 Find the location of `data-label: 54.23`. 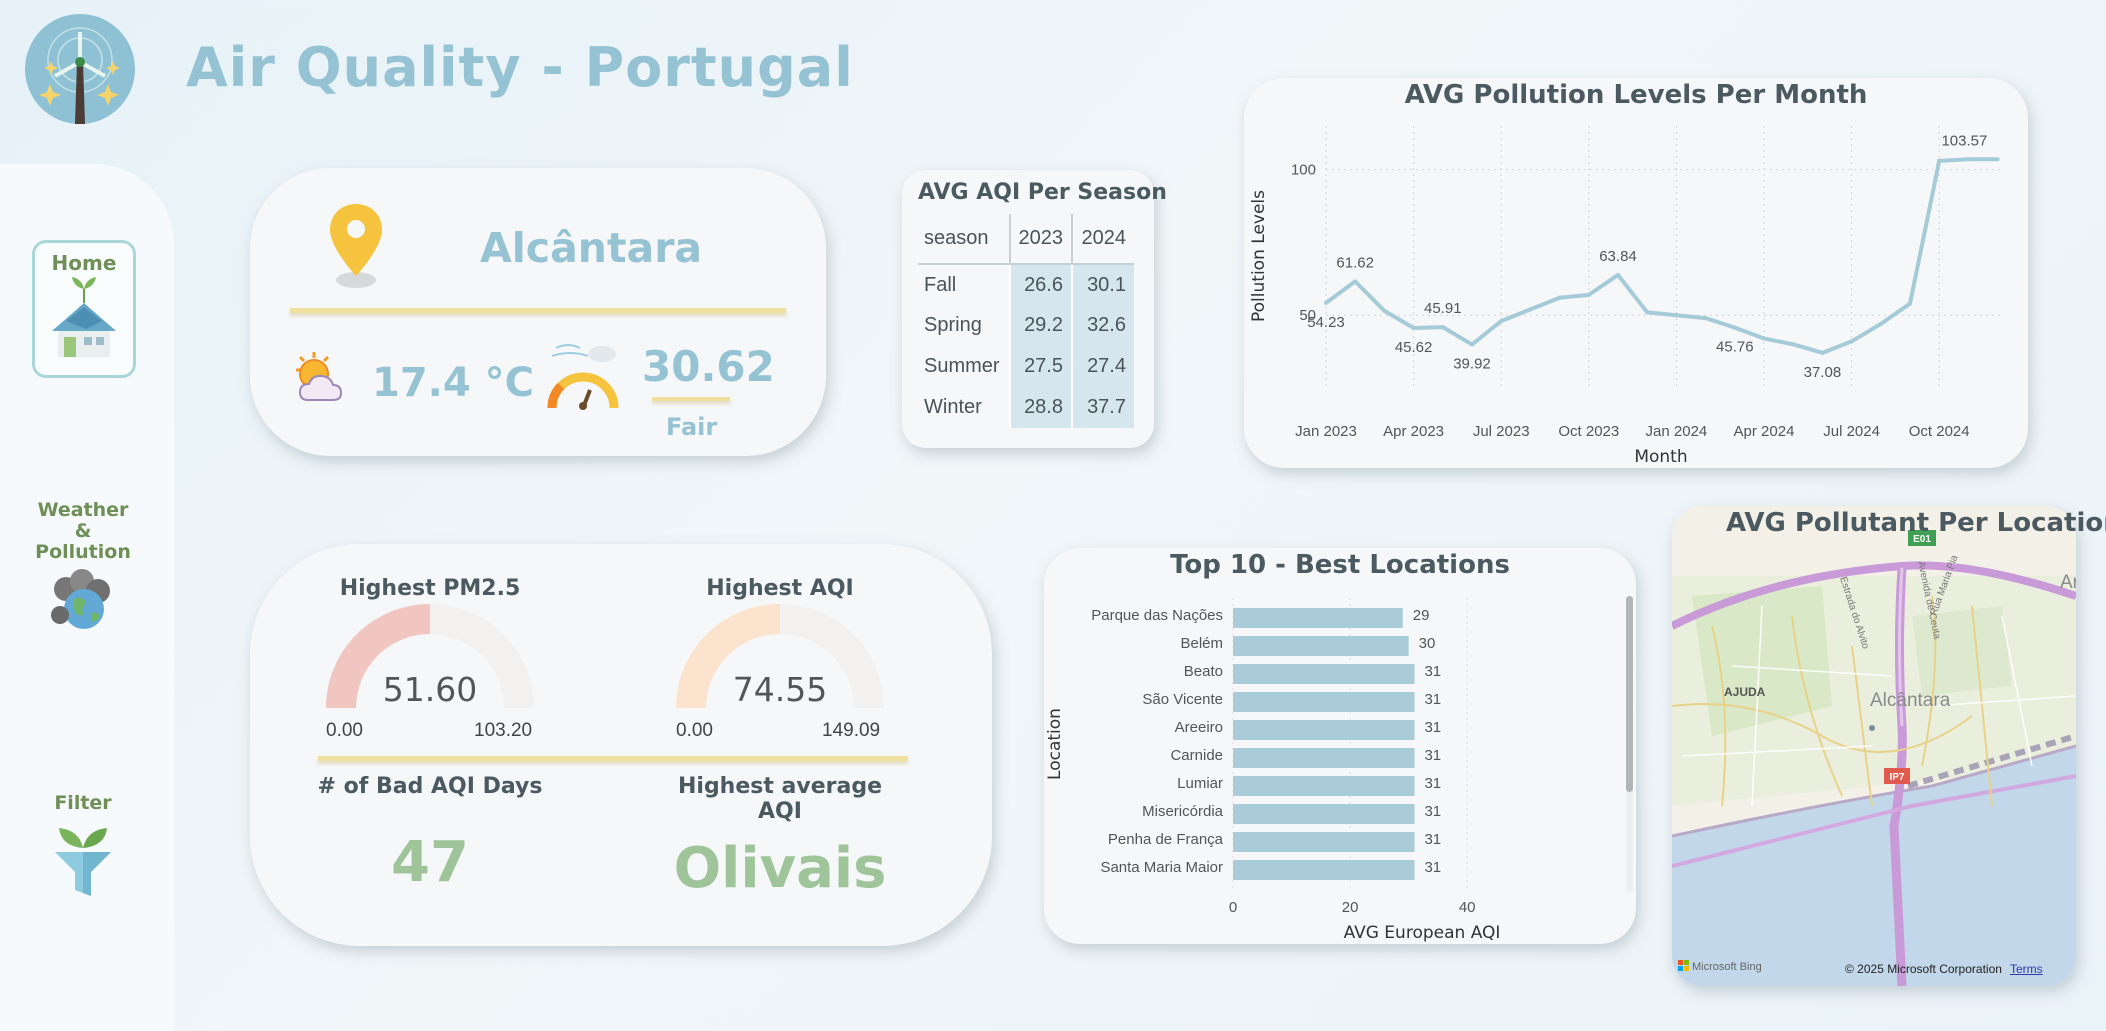

data-label: 54.23 is located at coordinates (1326, 322).